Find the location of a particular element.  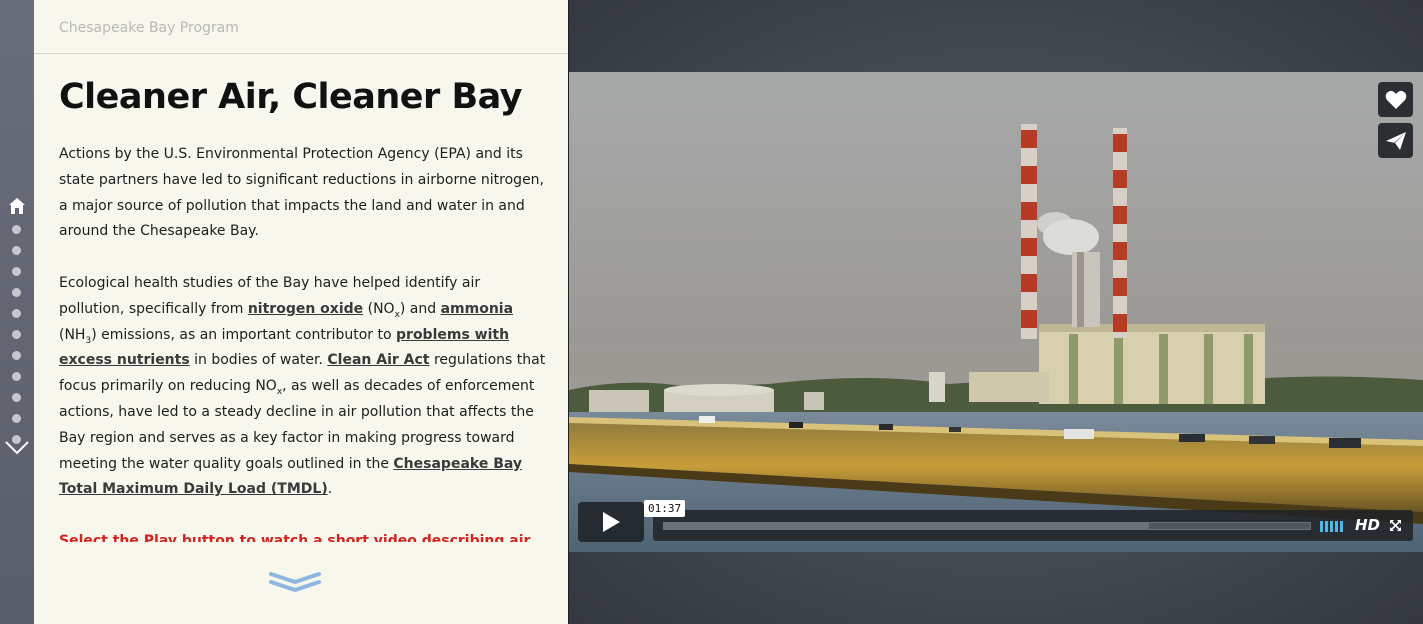

share-button is located at coordinates (1395, 140).